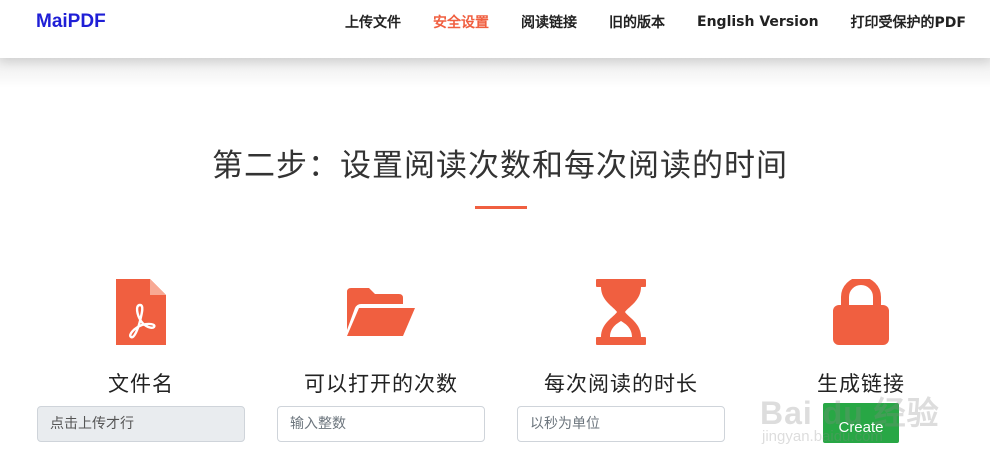  Describe the element at coordinates (500, 166) in the screenshot. I see `section-title: 第二步：设置阅读次数和每次阅读的时间` at that location.